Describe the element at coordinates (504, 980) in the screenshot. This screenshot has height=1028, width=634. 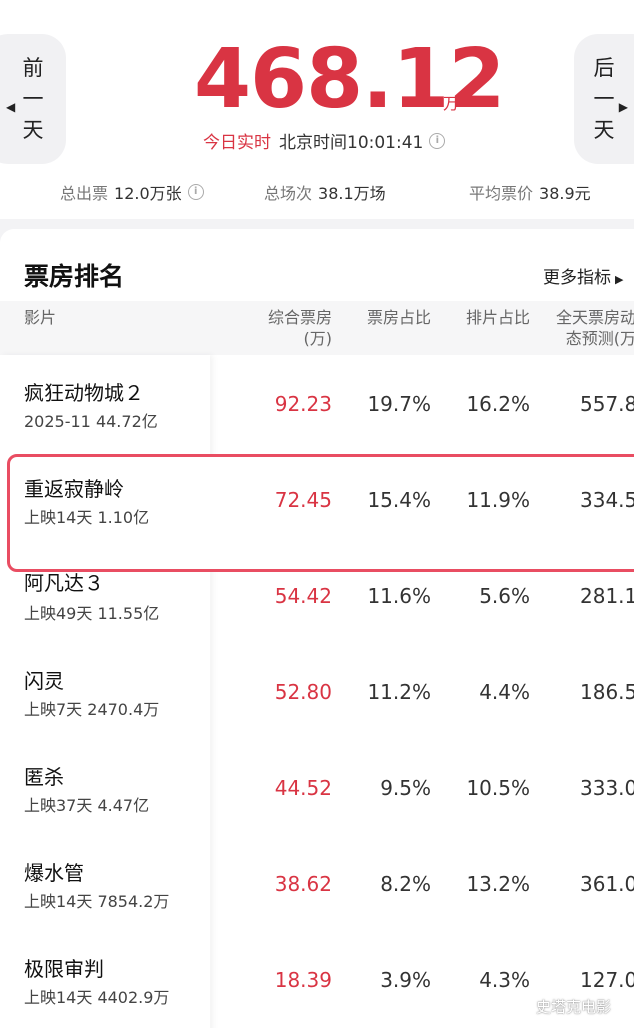
I see `schedule-share-value: 4.3%` at that location.